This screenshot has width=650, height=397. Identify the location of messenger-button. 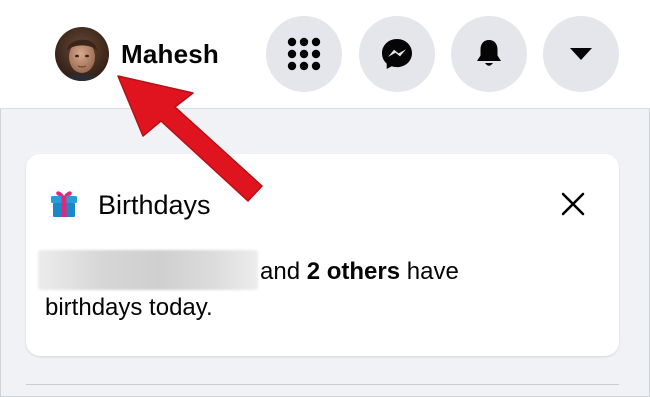
(397, 54).